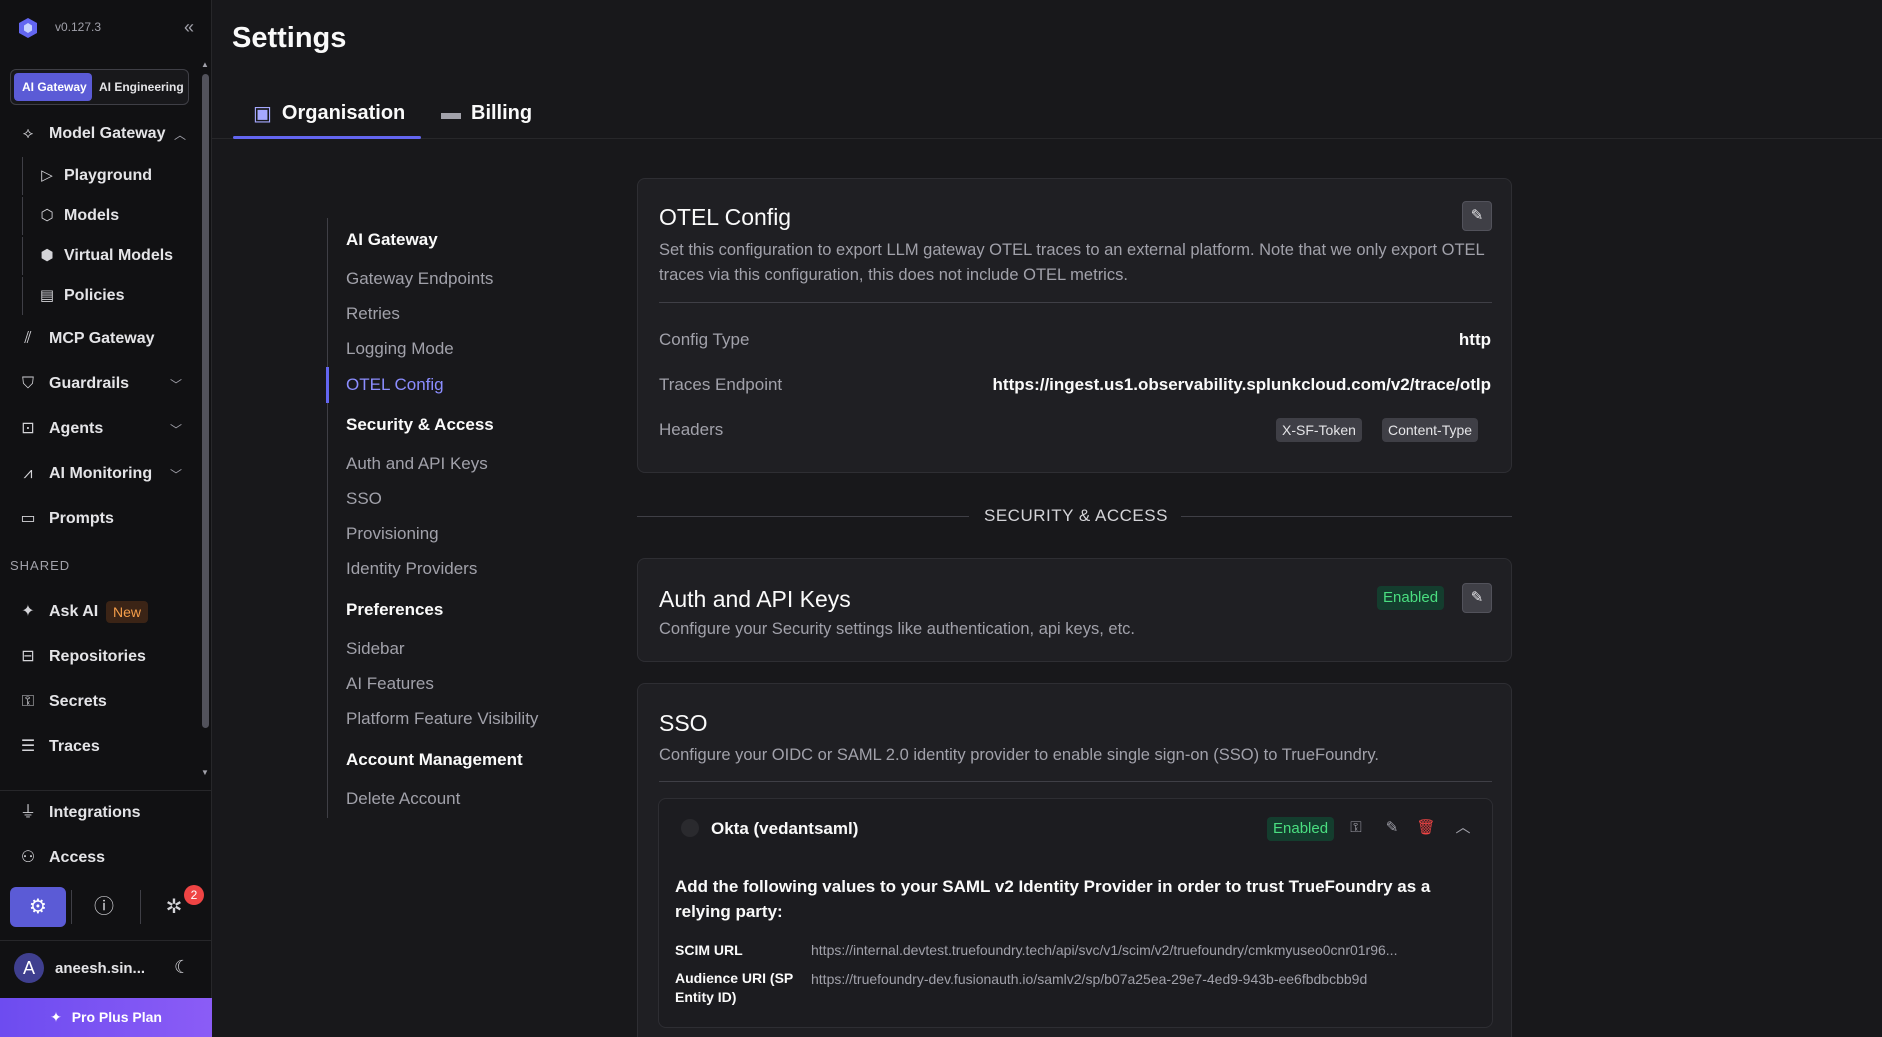  Describe the element at coordinates (28, 746) in the screenshot. I see `traces-icon: ☰` at that location.